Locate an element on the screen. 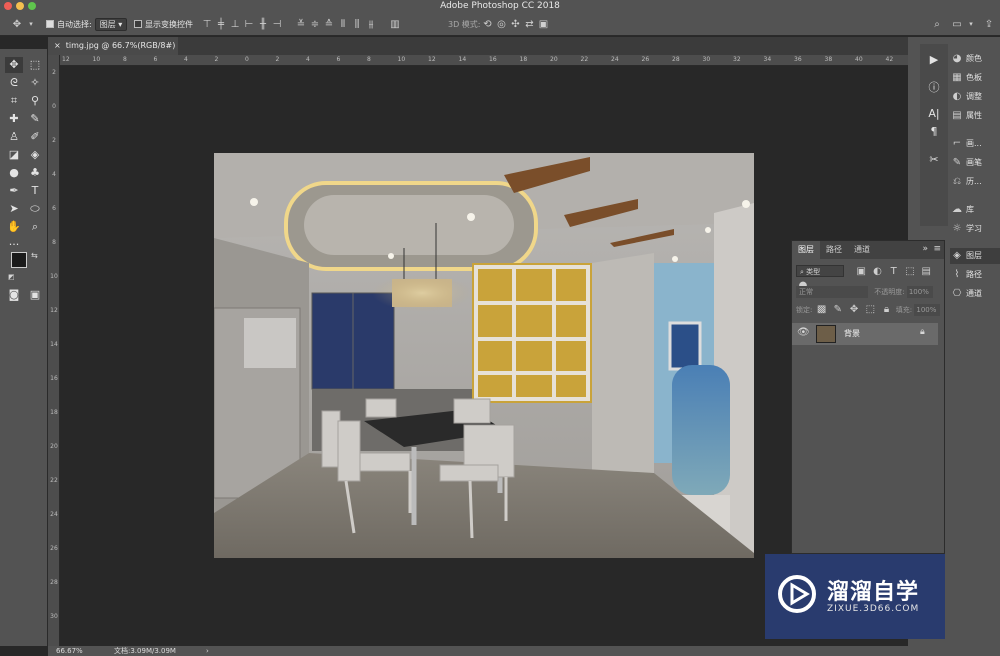  screen-mode-icon: ▣ is located at coordinates (35, 295).